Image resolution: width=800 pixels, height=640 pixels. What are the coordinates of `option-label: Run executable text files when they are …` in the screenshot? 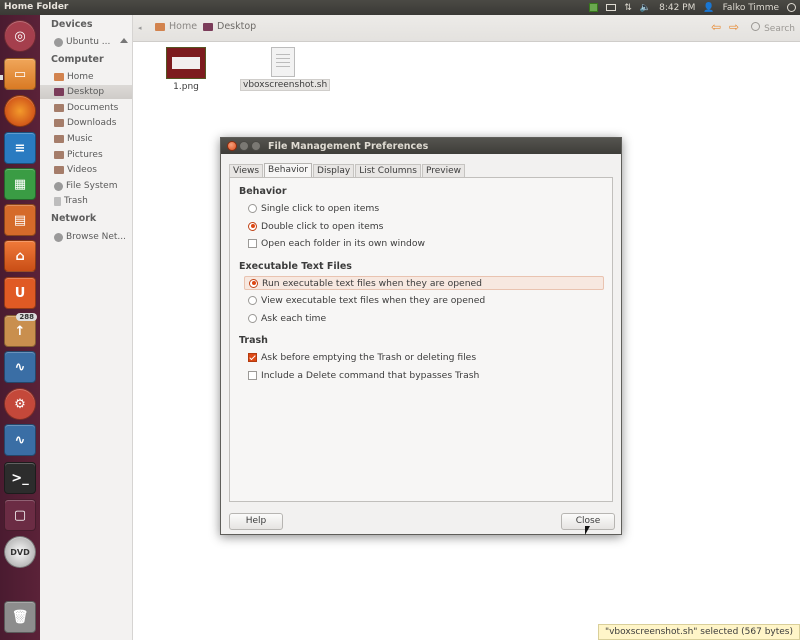 It's located at (372, 283).